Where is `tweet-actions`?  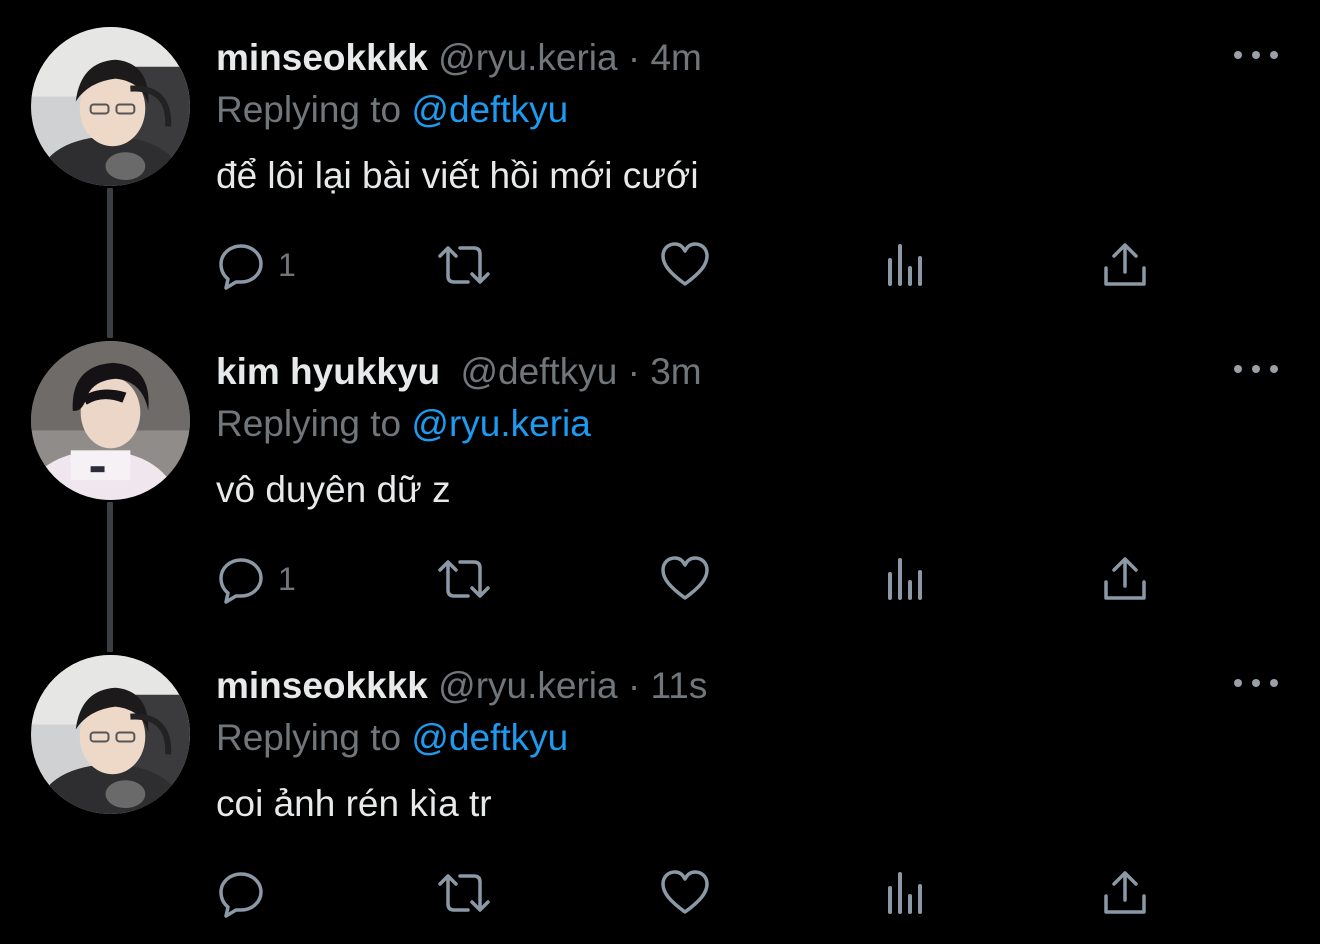
tweet-actions is located at coordinates (686, 893).